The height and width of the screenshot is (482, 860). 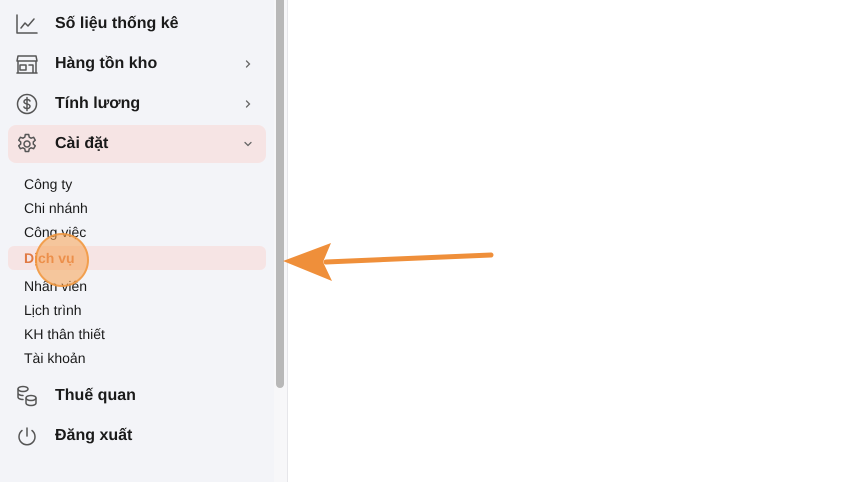 What do you see at coordinates (27, 24) in the screenshot?
I see `chart-icon` at bounding box center [27, 24].